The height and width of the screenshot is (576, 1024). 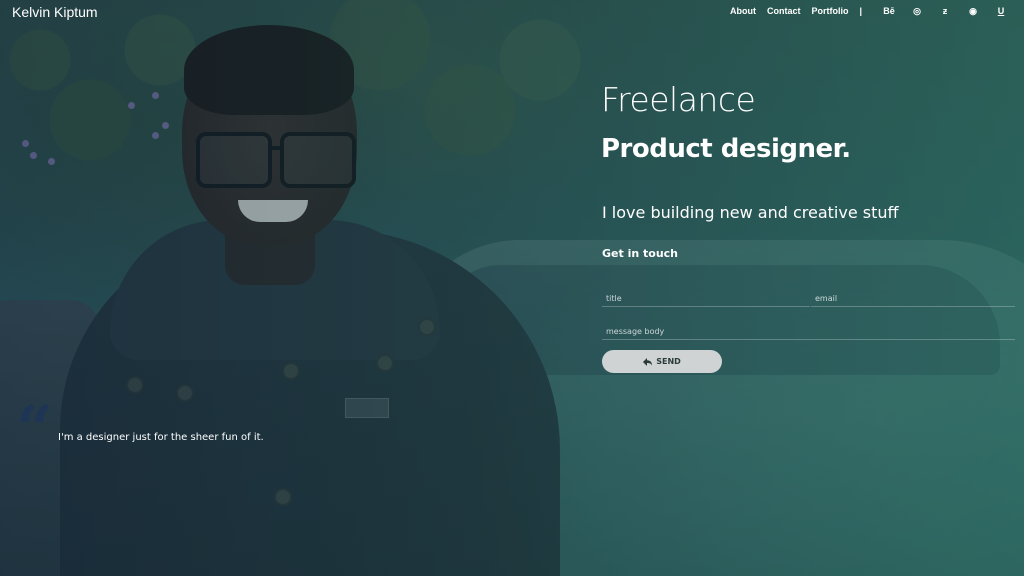 What do you see at coordinates (829, 11) in the screenshot?
I see `nav-link-portfolio: Portfolio` at bounding box center [829, 11].